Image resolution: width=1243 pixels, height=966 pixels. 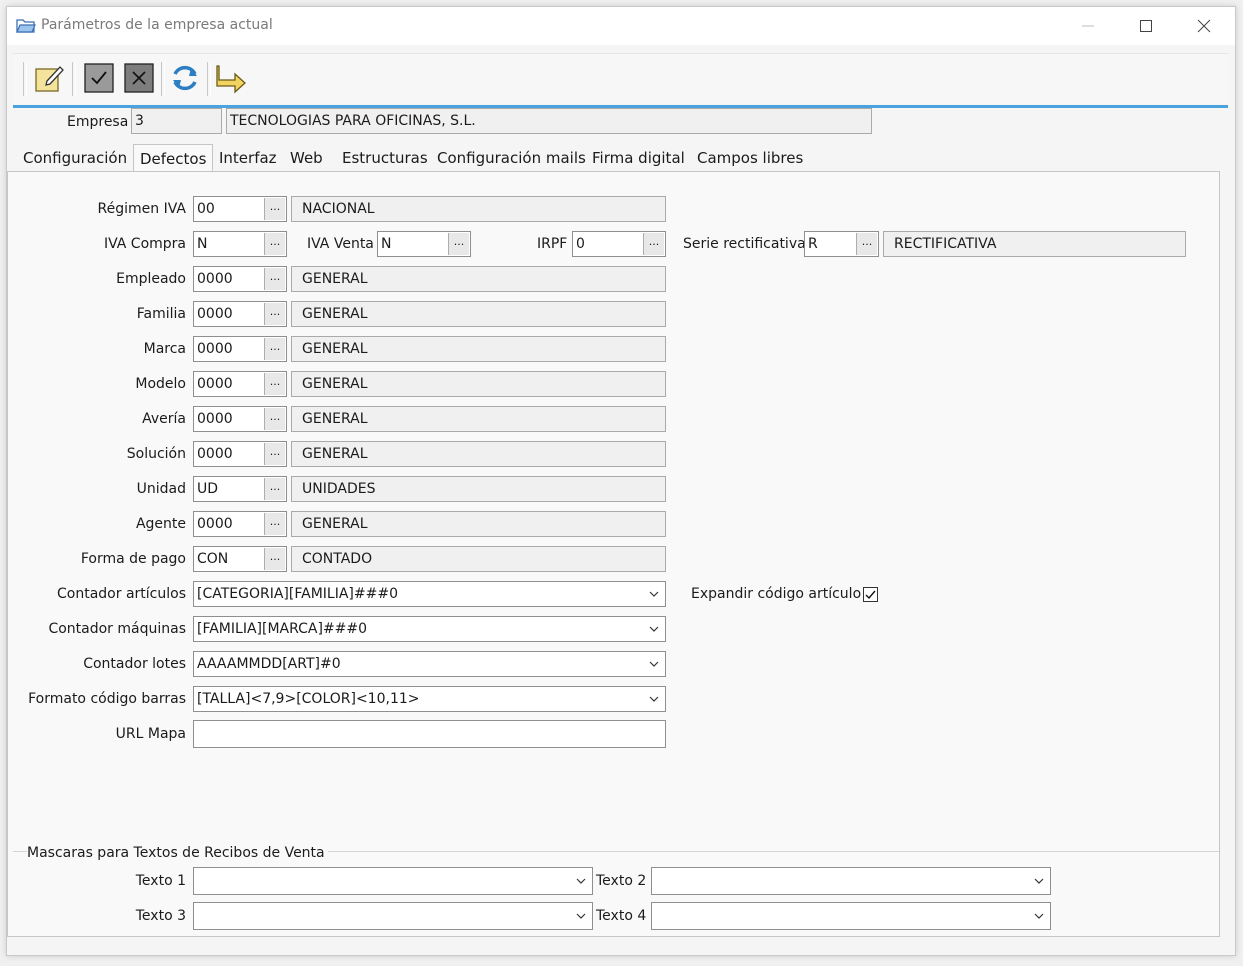 What do you see at coordinates (151, 279) in the screenshot?
I see `empleado-label: Empleado` at bounding box center [151, 279].